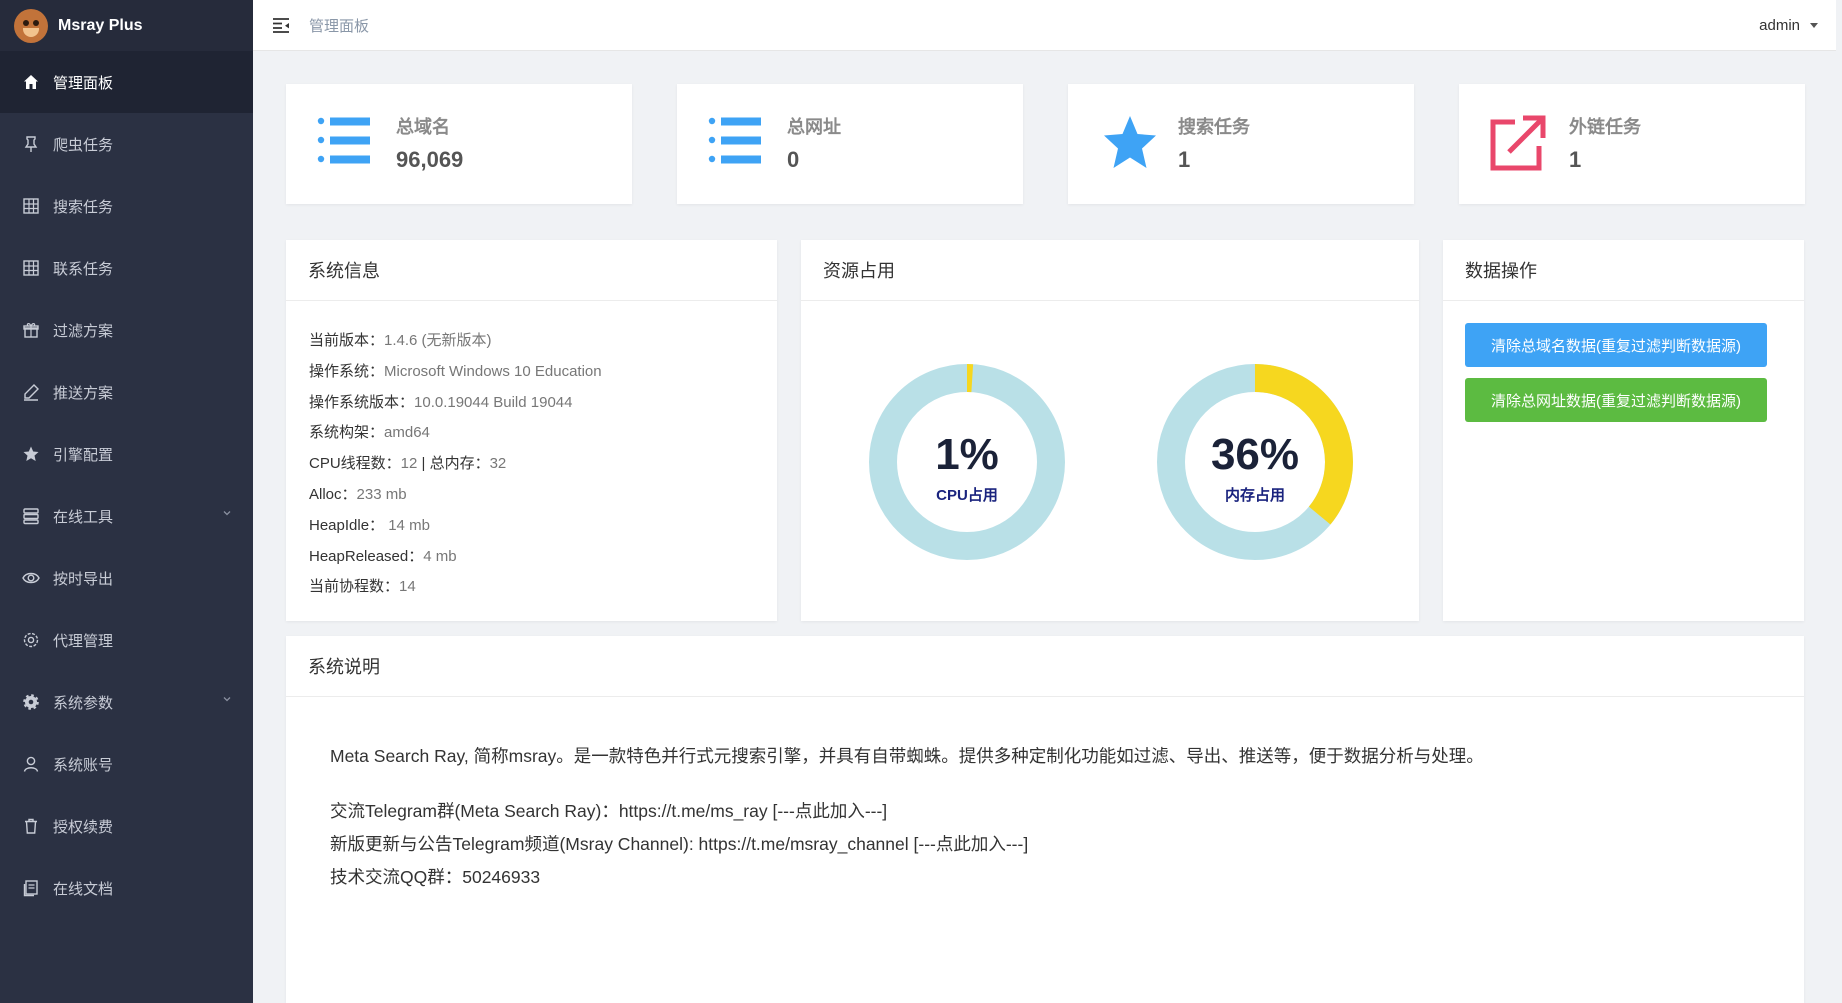 The image size is (1842, 1003). Describe the element at coordinates (31, 25) in the screenshot. I see `monkey-logo-icon` at that location.